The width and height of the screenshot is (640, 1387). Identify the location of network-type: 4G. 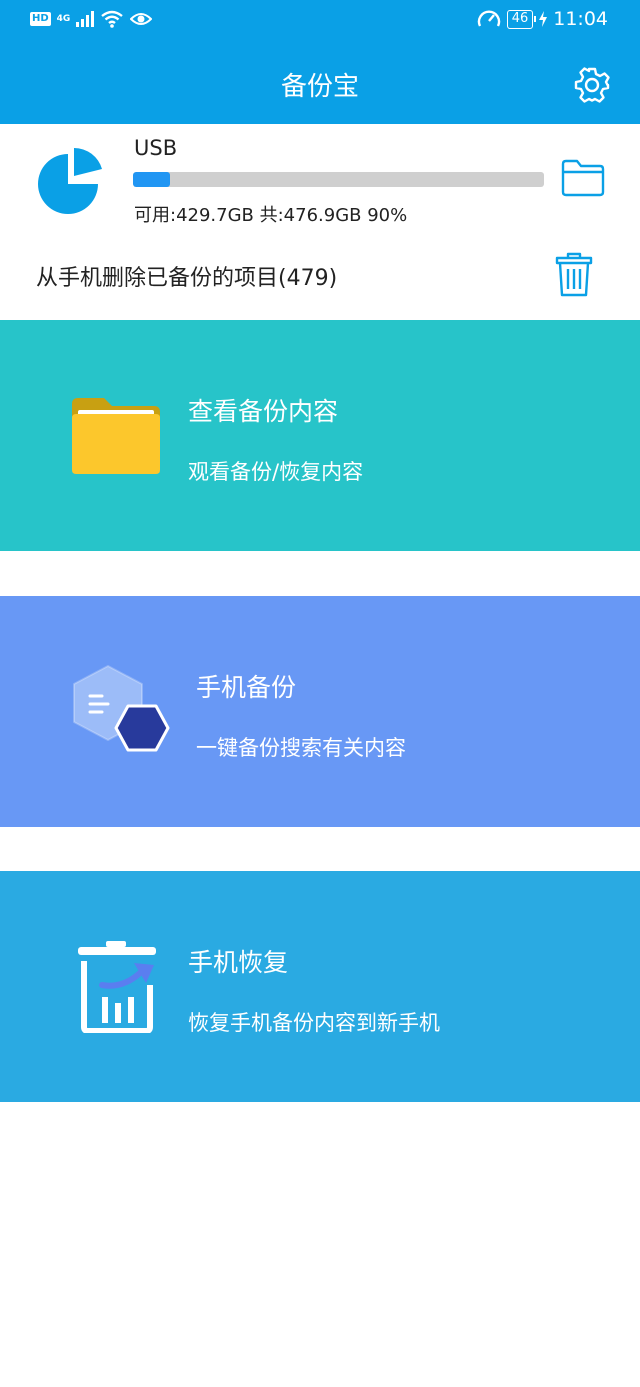
(63, 18).